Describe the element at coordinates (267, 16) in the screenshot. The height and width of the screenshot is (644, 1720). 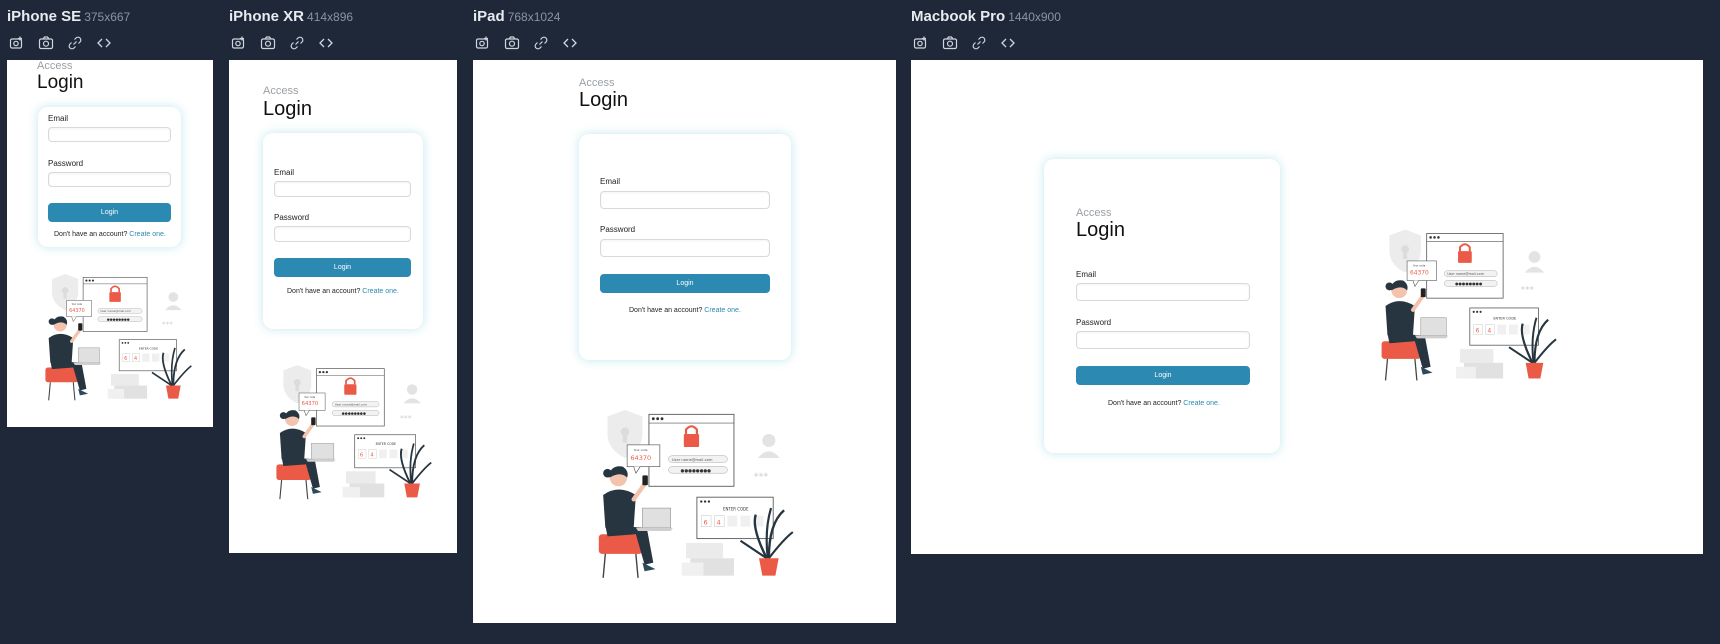
I see `device-name: iPhone XR` at that location.